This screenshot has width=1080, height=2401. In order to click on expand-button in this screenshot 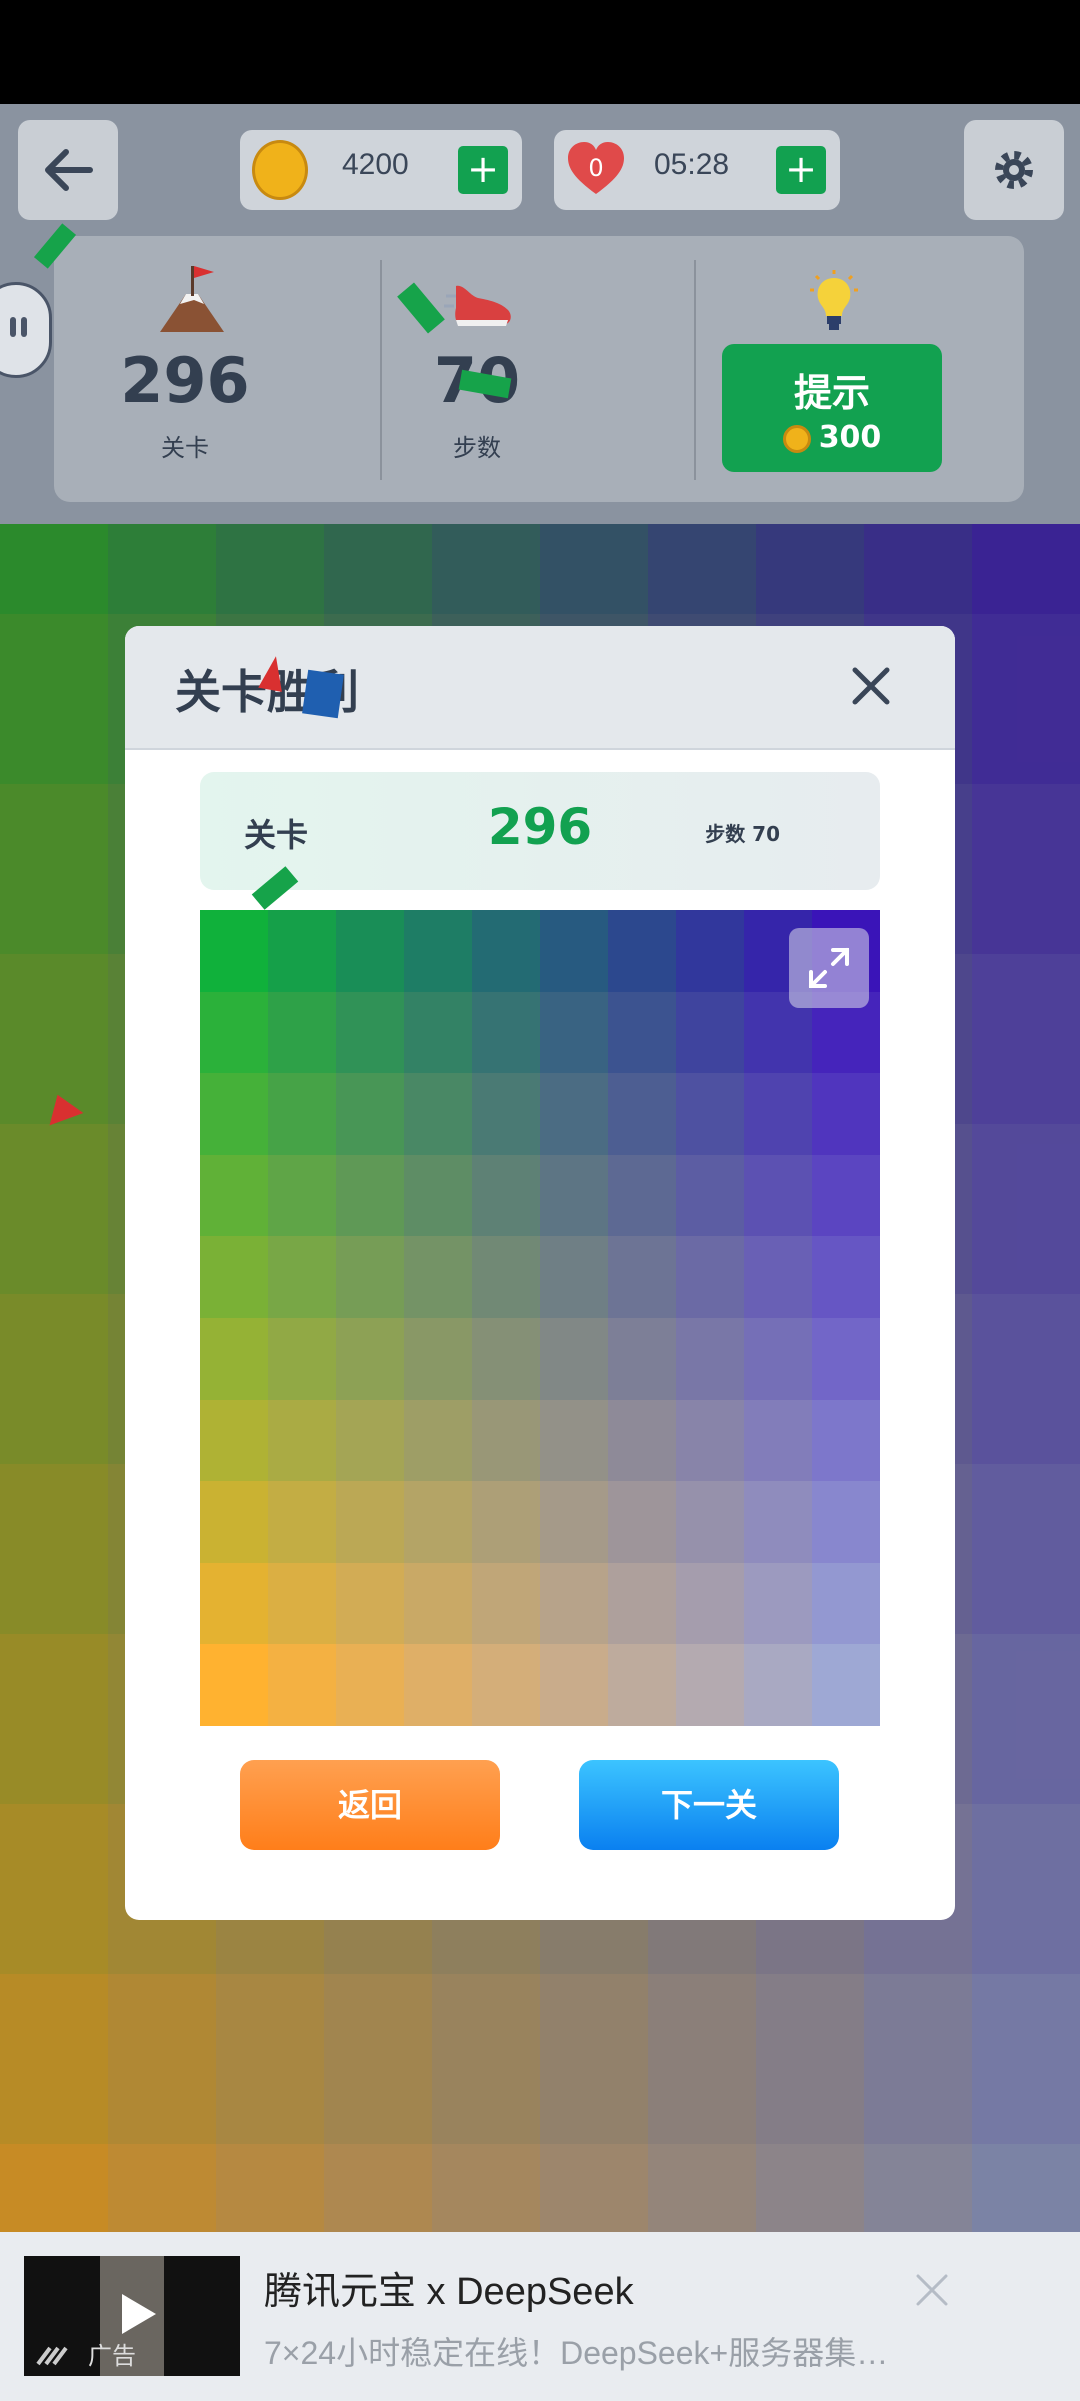, I will do `click(829, 968)`.